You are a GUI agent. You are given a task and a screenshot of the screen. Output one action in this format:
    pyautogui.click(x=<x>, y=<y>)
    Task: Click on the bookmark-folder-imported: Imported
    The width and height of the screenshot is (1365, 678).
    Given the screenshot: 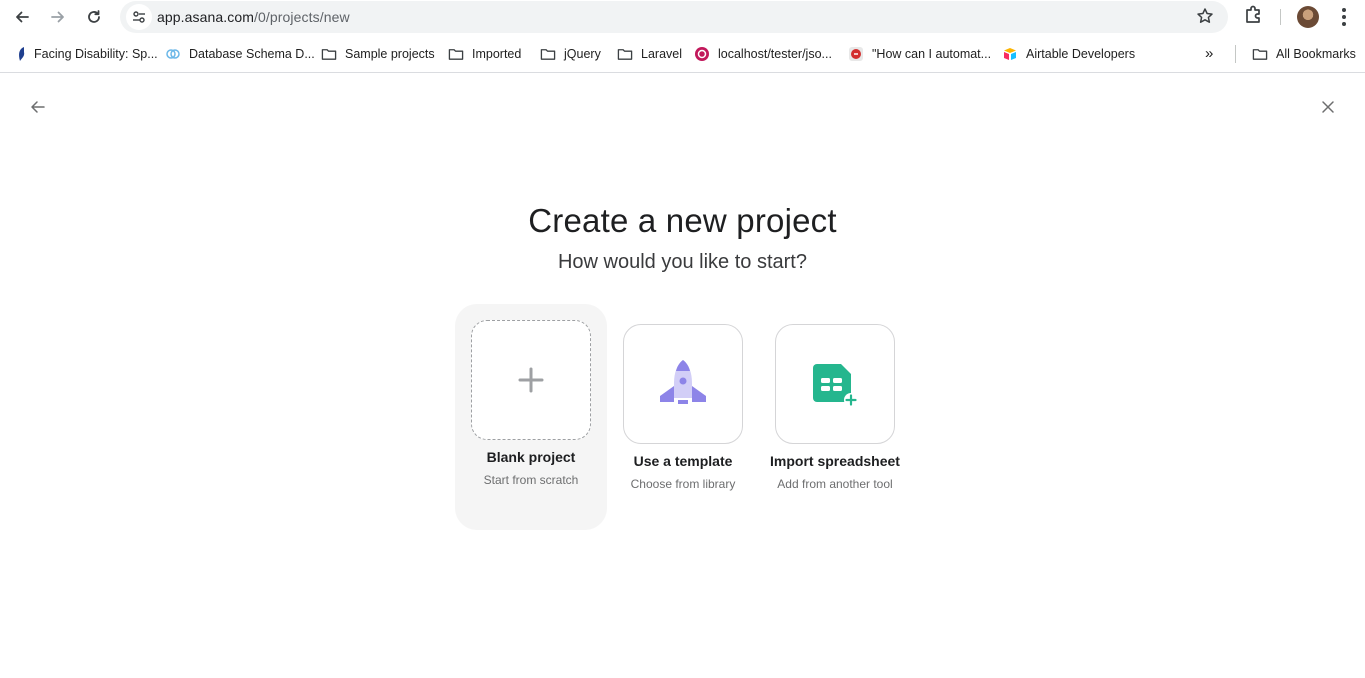 What is the action you would take?
    pyautogui.click(x=484, y=54)
    